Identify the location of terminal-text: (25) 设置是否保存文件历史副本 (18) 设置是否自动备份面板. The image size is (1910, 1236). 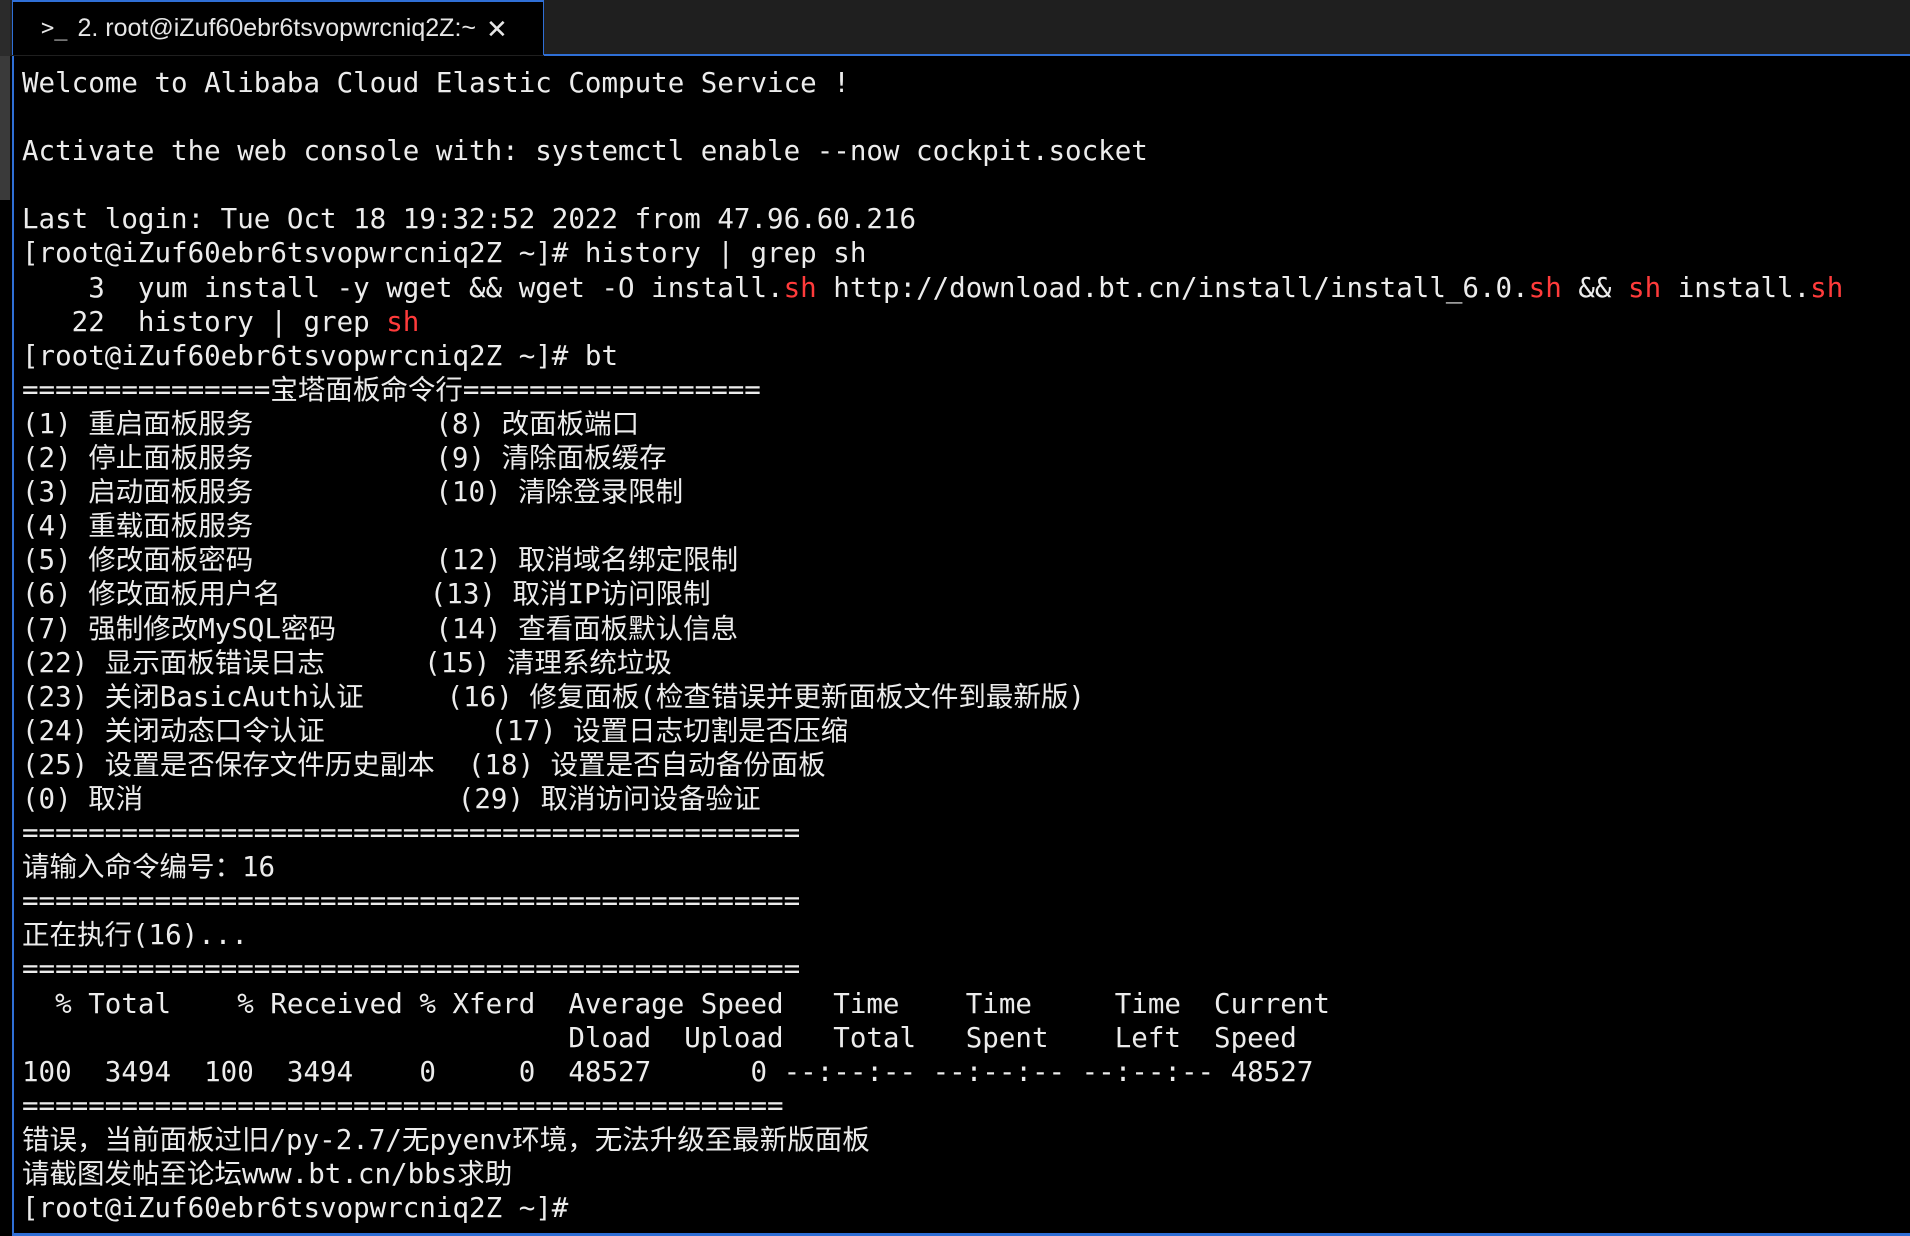
(424, 764).